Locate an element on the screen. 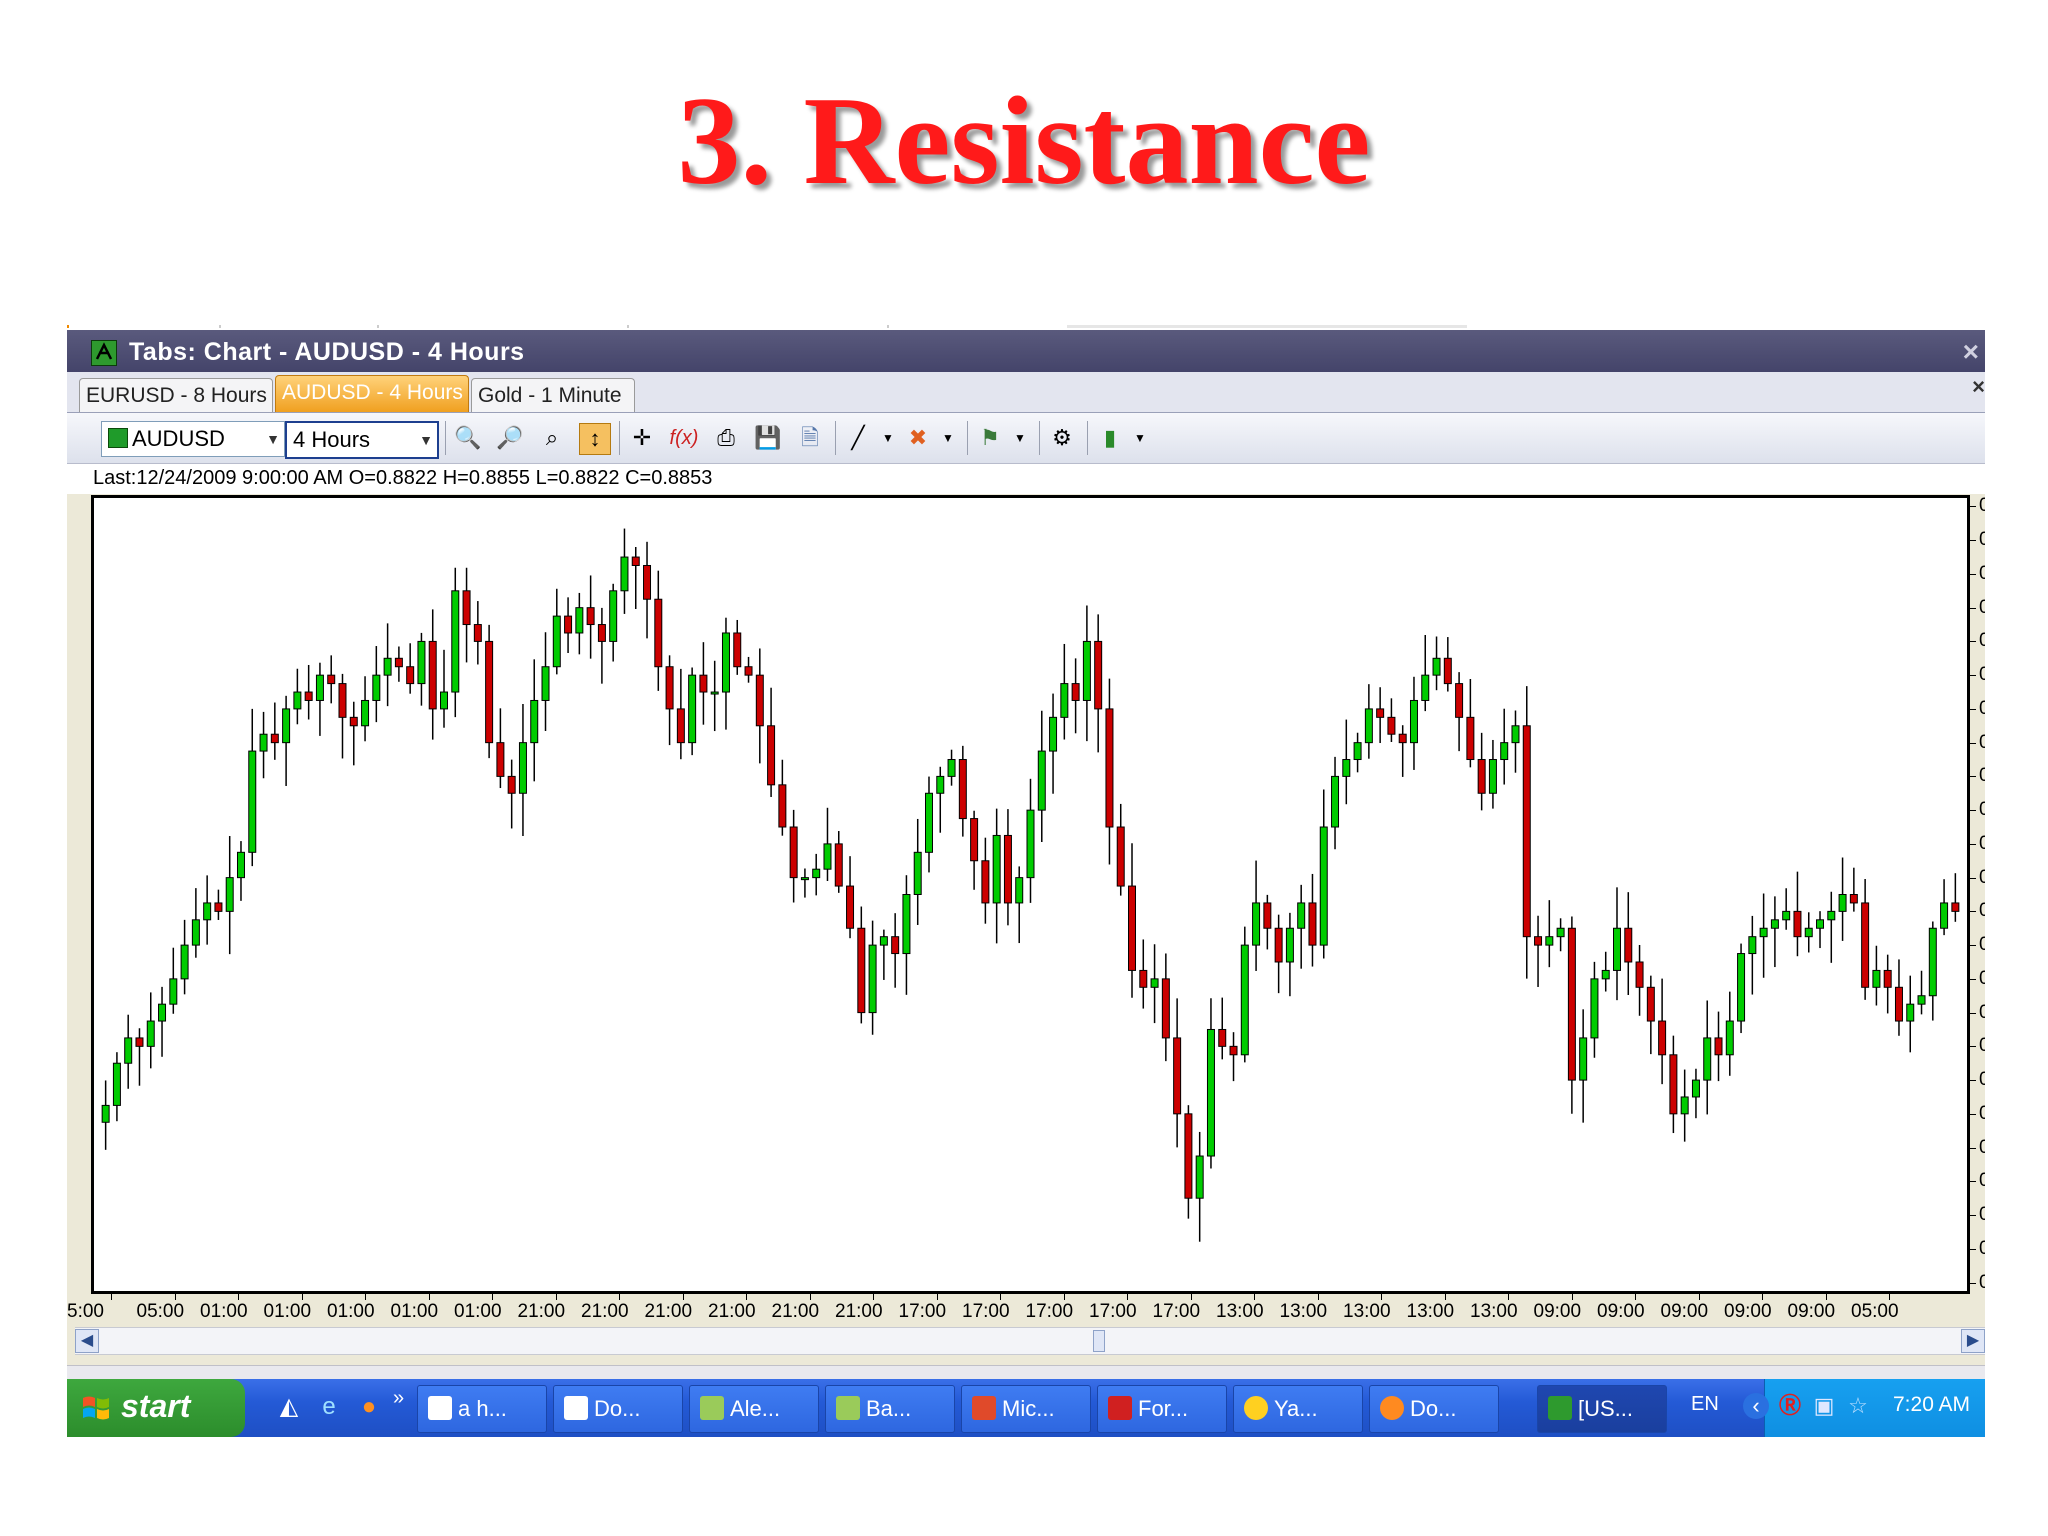  y-axis-label: 0.9140 is located at coordinates (1982, 945).